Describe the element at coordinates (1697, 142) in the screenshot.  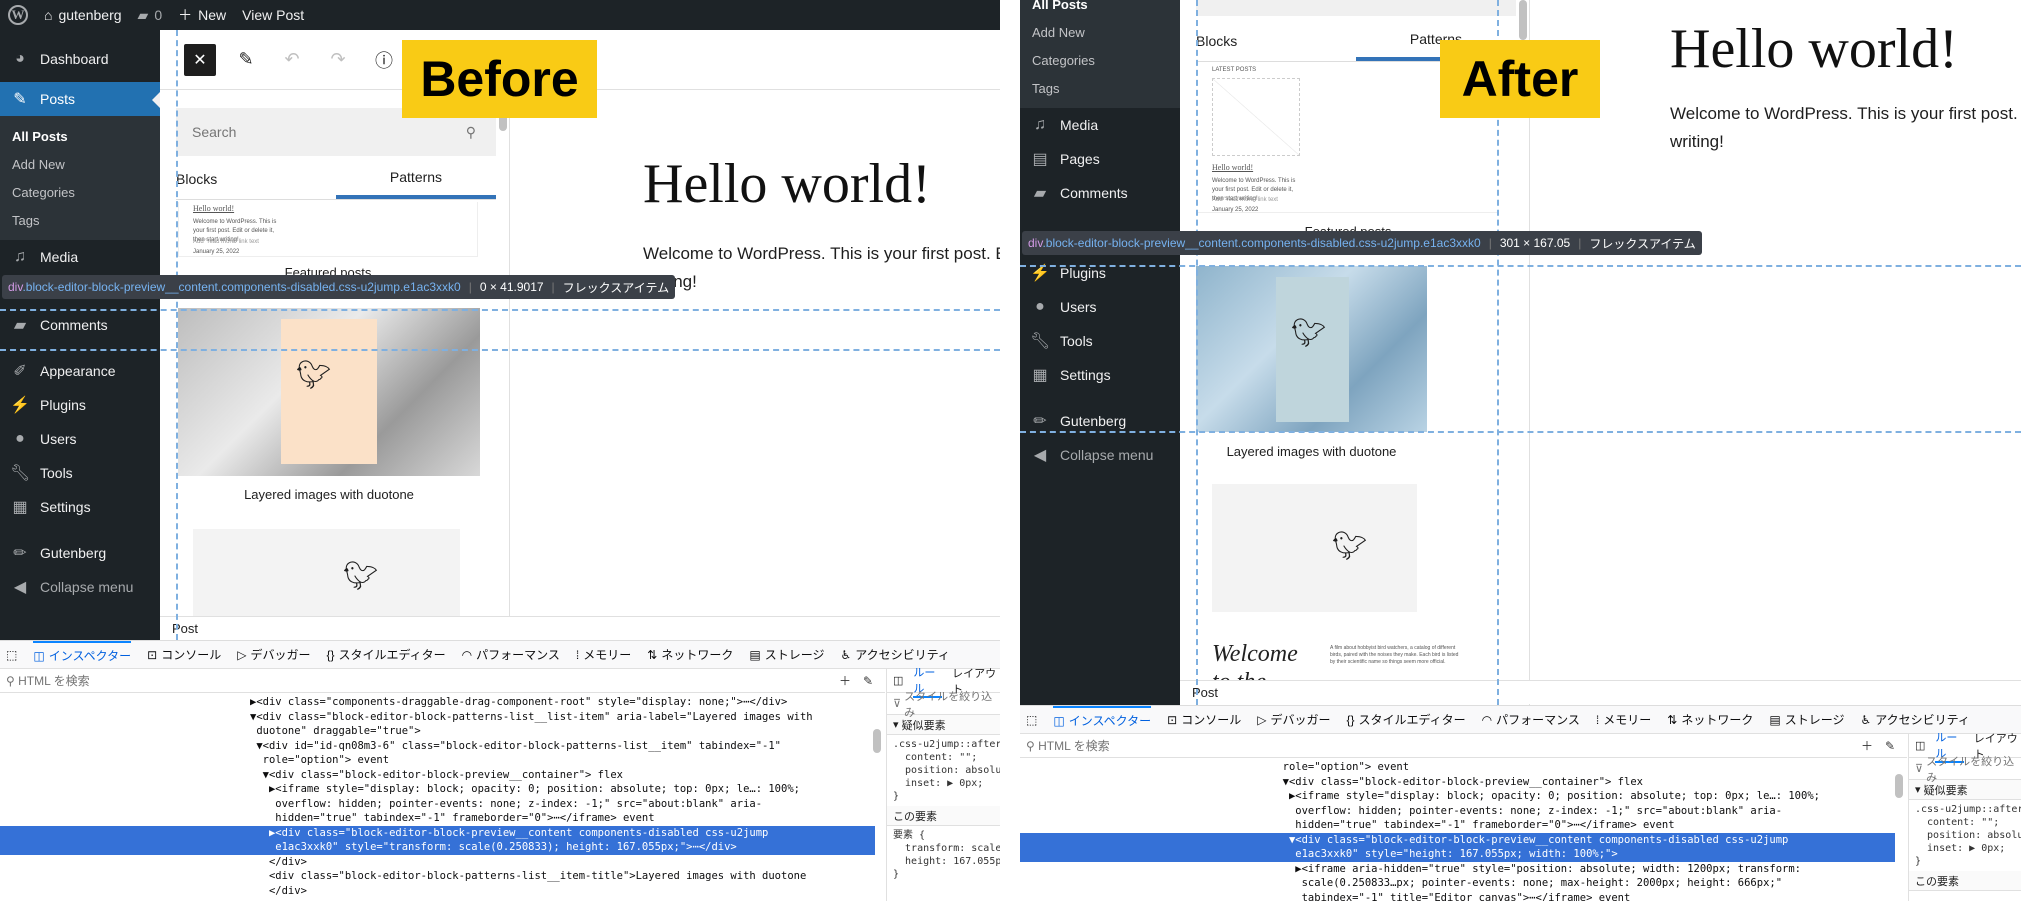
I see `post-body-line2: writing!` at that location.